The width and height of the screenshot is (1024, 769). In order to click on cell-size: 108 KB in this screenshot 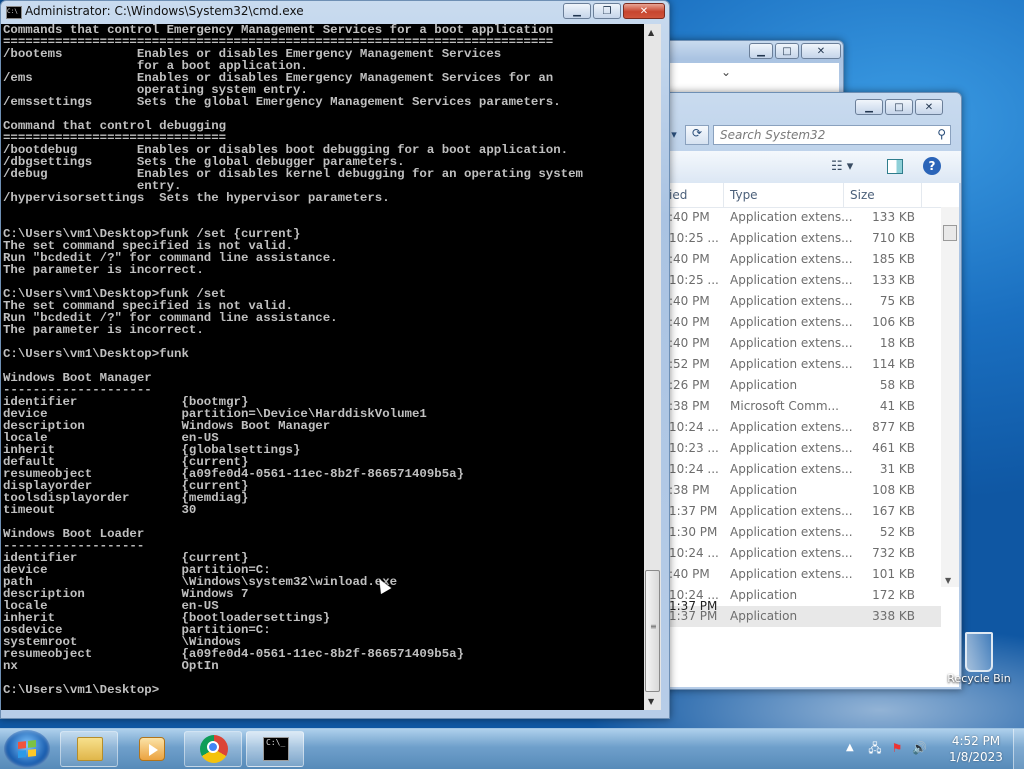, I will do `click(893, 490)`.